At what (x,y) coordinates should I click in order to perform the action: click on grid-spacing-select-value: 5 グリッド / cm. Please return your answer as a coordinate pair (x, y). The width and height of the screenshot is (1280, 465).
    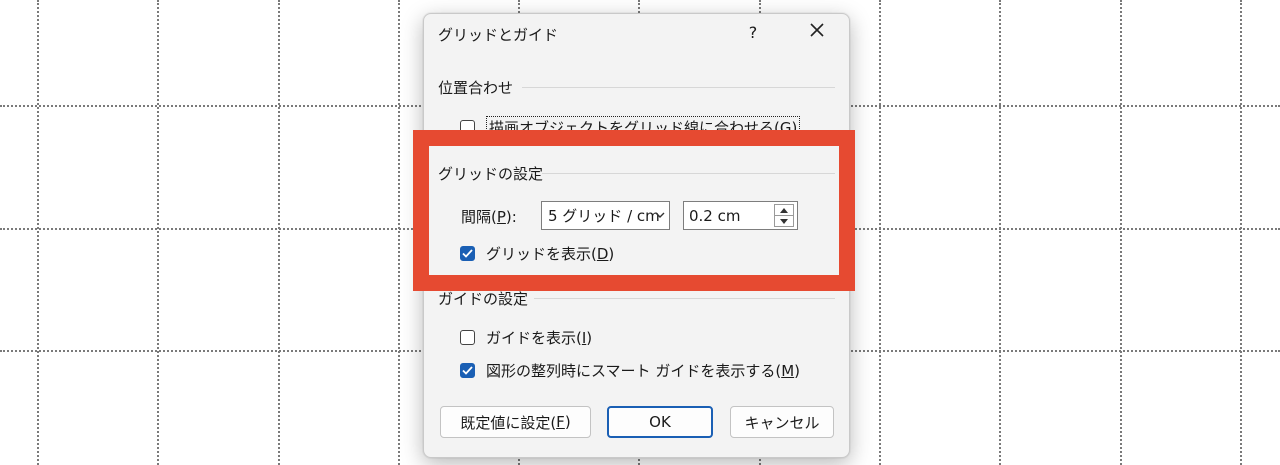
    Looking at the image, I should click on (604, 216).